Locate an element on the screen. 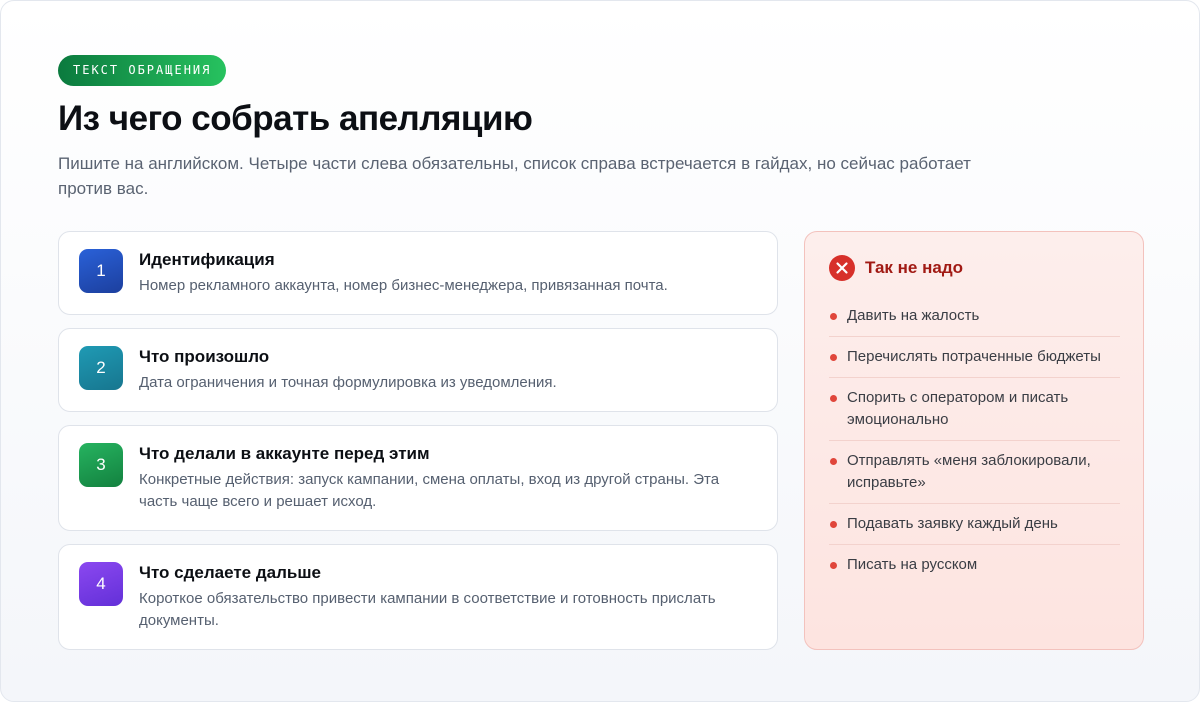  dont-list-item: Подавать заявку каждый день is located at coordinates (974, 524).